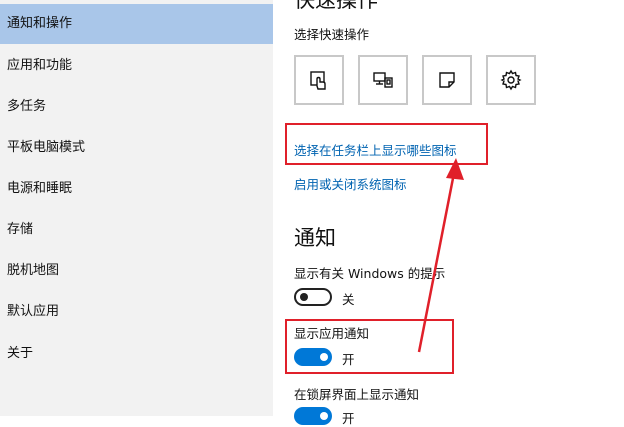 The image size is (624, 427). Describe the element at coordinates (315, 238) in the screenshot. I see `notifications-title: 通知` at that location.